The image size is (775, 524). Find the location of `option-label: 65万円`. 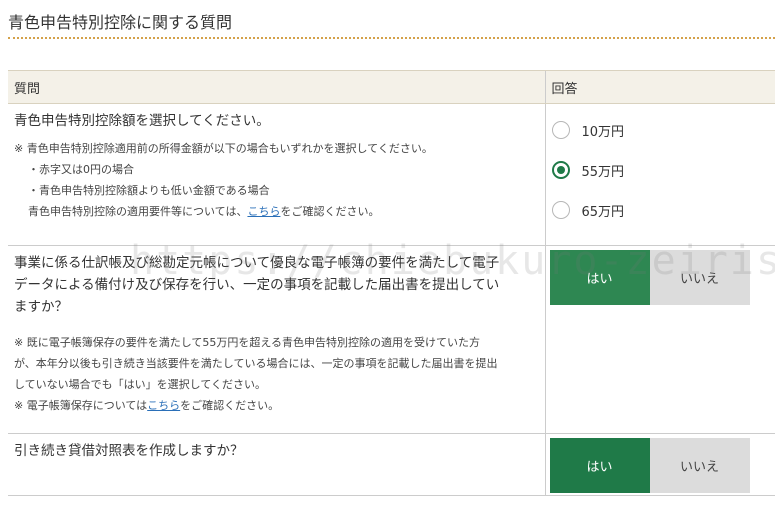

option-label: 65万円 is located at coordinates (603, 212).